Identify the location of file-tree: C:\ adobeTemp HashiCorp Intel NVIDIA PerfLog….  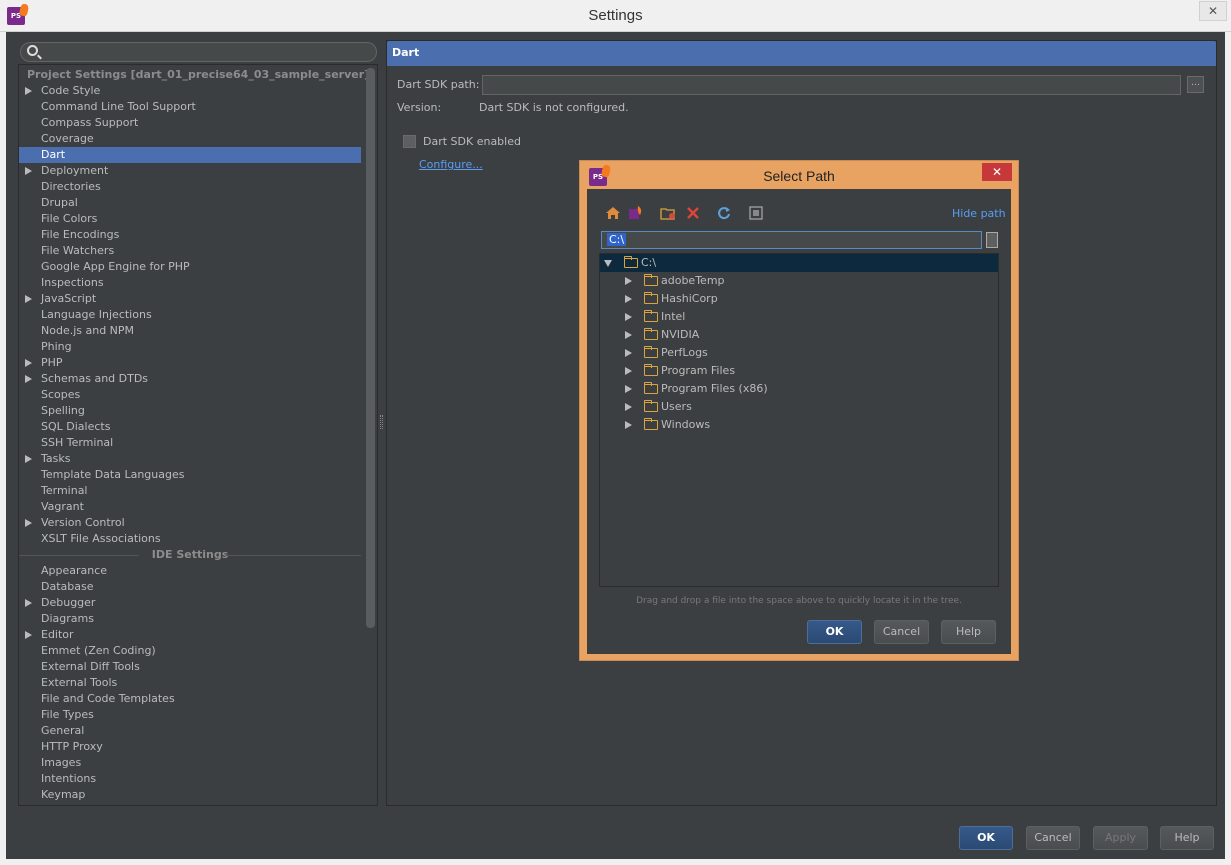
(799, 420).